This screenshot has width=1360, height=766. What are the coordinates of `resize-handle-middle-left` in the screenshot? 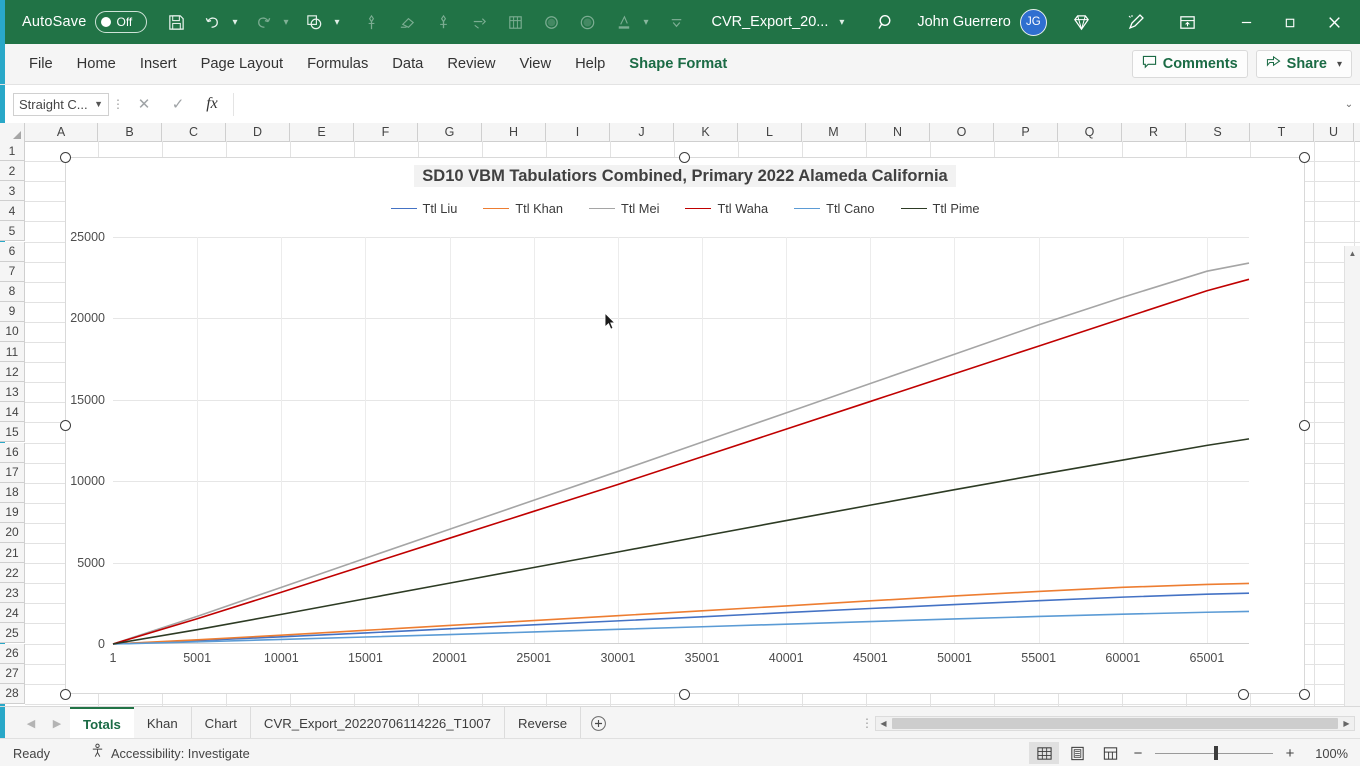 It's located at (65, 425).